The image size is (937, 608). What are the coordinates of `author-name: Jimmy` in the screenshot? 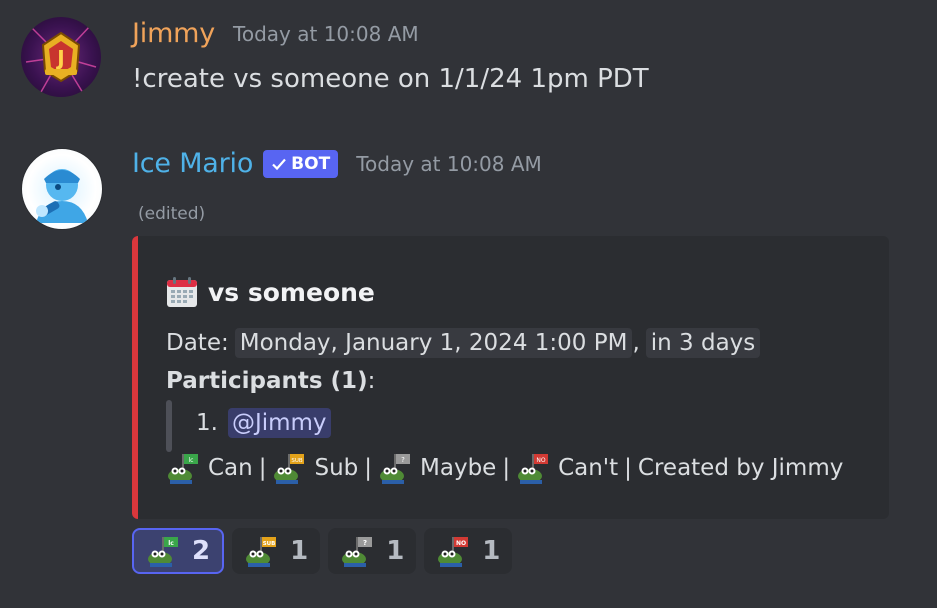 It's located at (173, 33).